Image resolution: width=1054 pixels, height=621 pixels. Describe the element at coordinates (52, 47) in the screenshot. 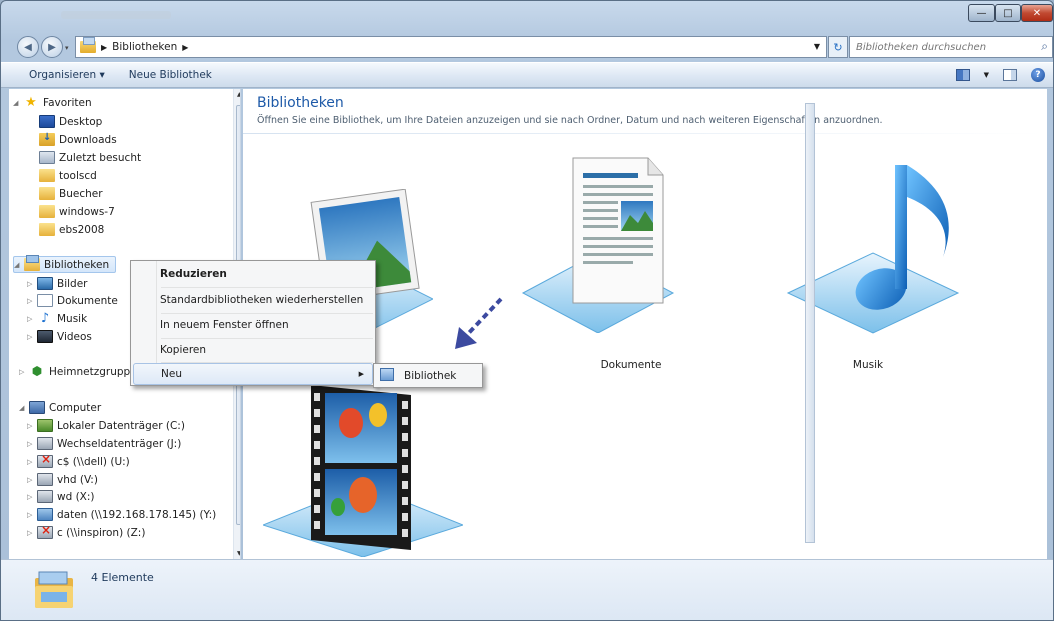

I see `forward-button: ▶` at that location.